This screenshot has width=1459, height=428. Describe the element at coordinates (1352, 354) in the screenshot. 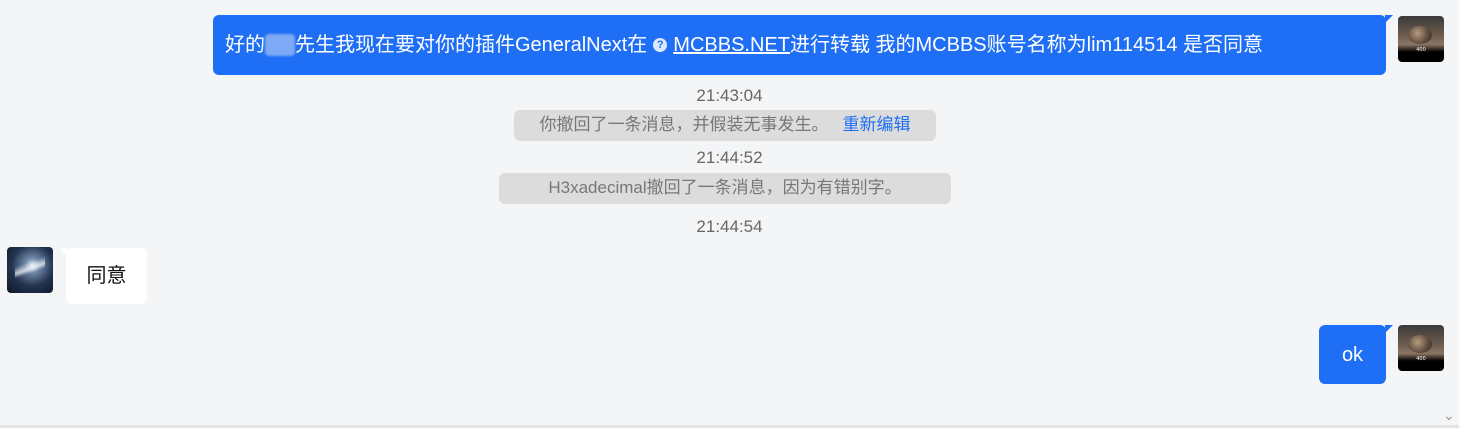

I see `message-text: ok` at that location.